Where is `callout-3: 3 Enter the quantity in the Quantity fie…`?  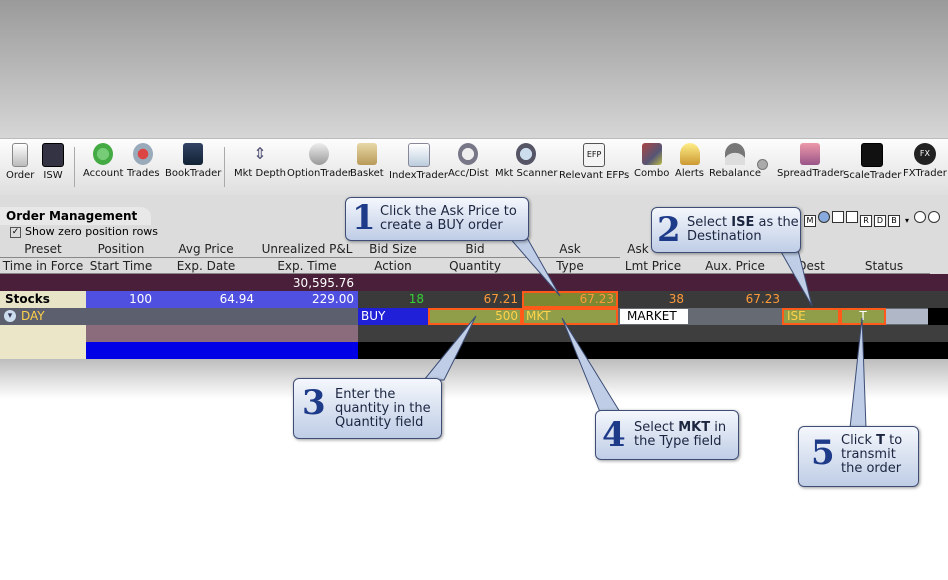
callout-3: 3 Enter the quantity in the Quantity fie… is located at coordinates (367, 408).